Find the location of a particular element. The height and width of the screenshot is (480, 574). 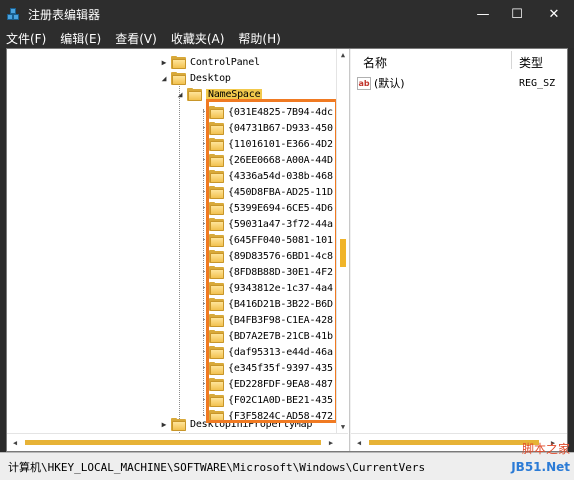

tree-node-label: {4336a54d-038b-468 is located at coordinates (280, 176).